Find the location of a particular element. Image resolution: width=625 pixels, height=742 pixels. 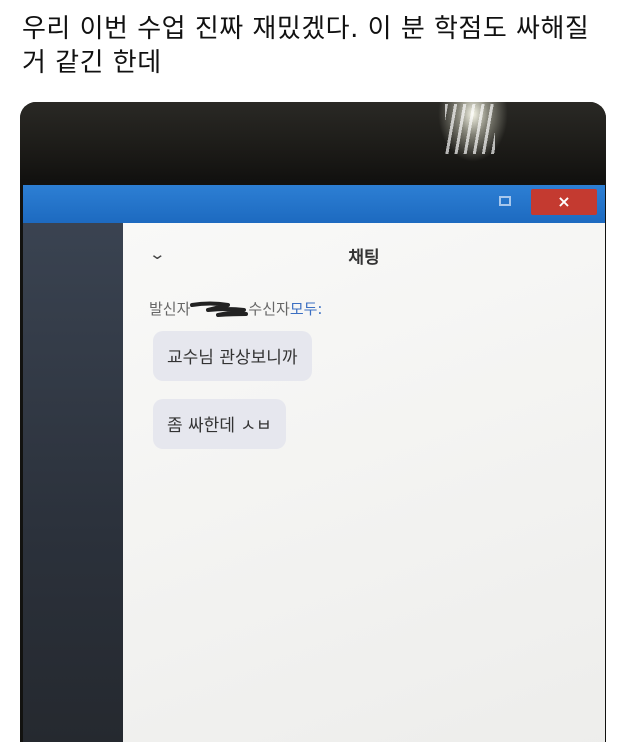

sender-receiver-line: 발신자 수신자모두: is located at coordinates (235, 308).